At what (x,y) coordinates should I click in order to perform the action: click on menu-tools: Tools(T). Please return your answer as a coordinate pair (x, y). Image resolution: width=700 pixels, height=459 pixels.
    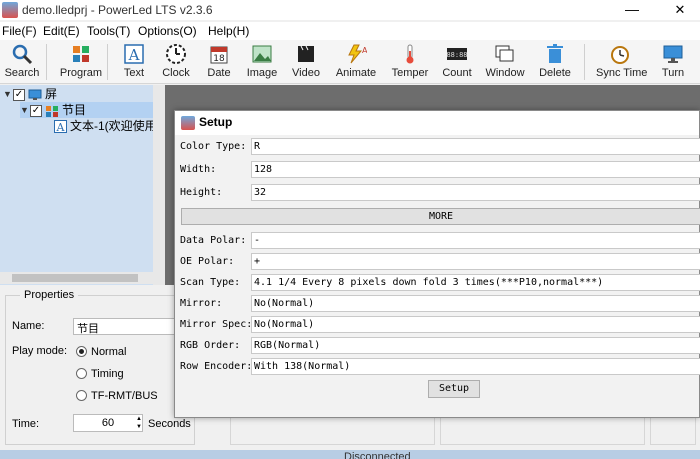
    Looking at the image, I should click on (108, 31).